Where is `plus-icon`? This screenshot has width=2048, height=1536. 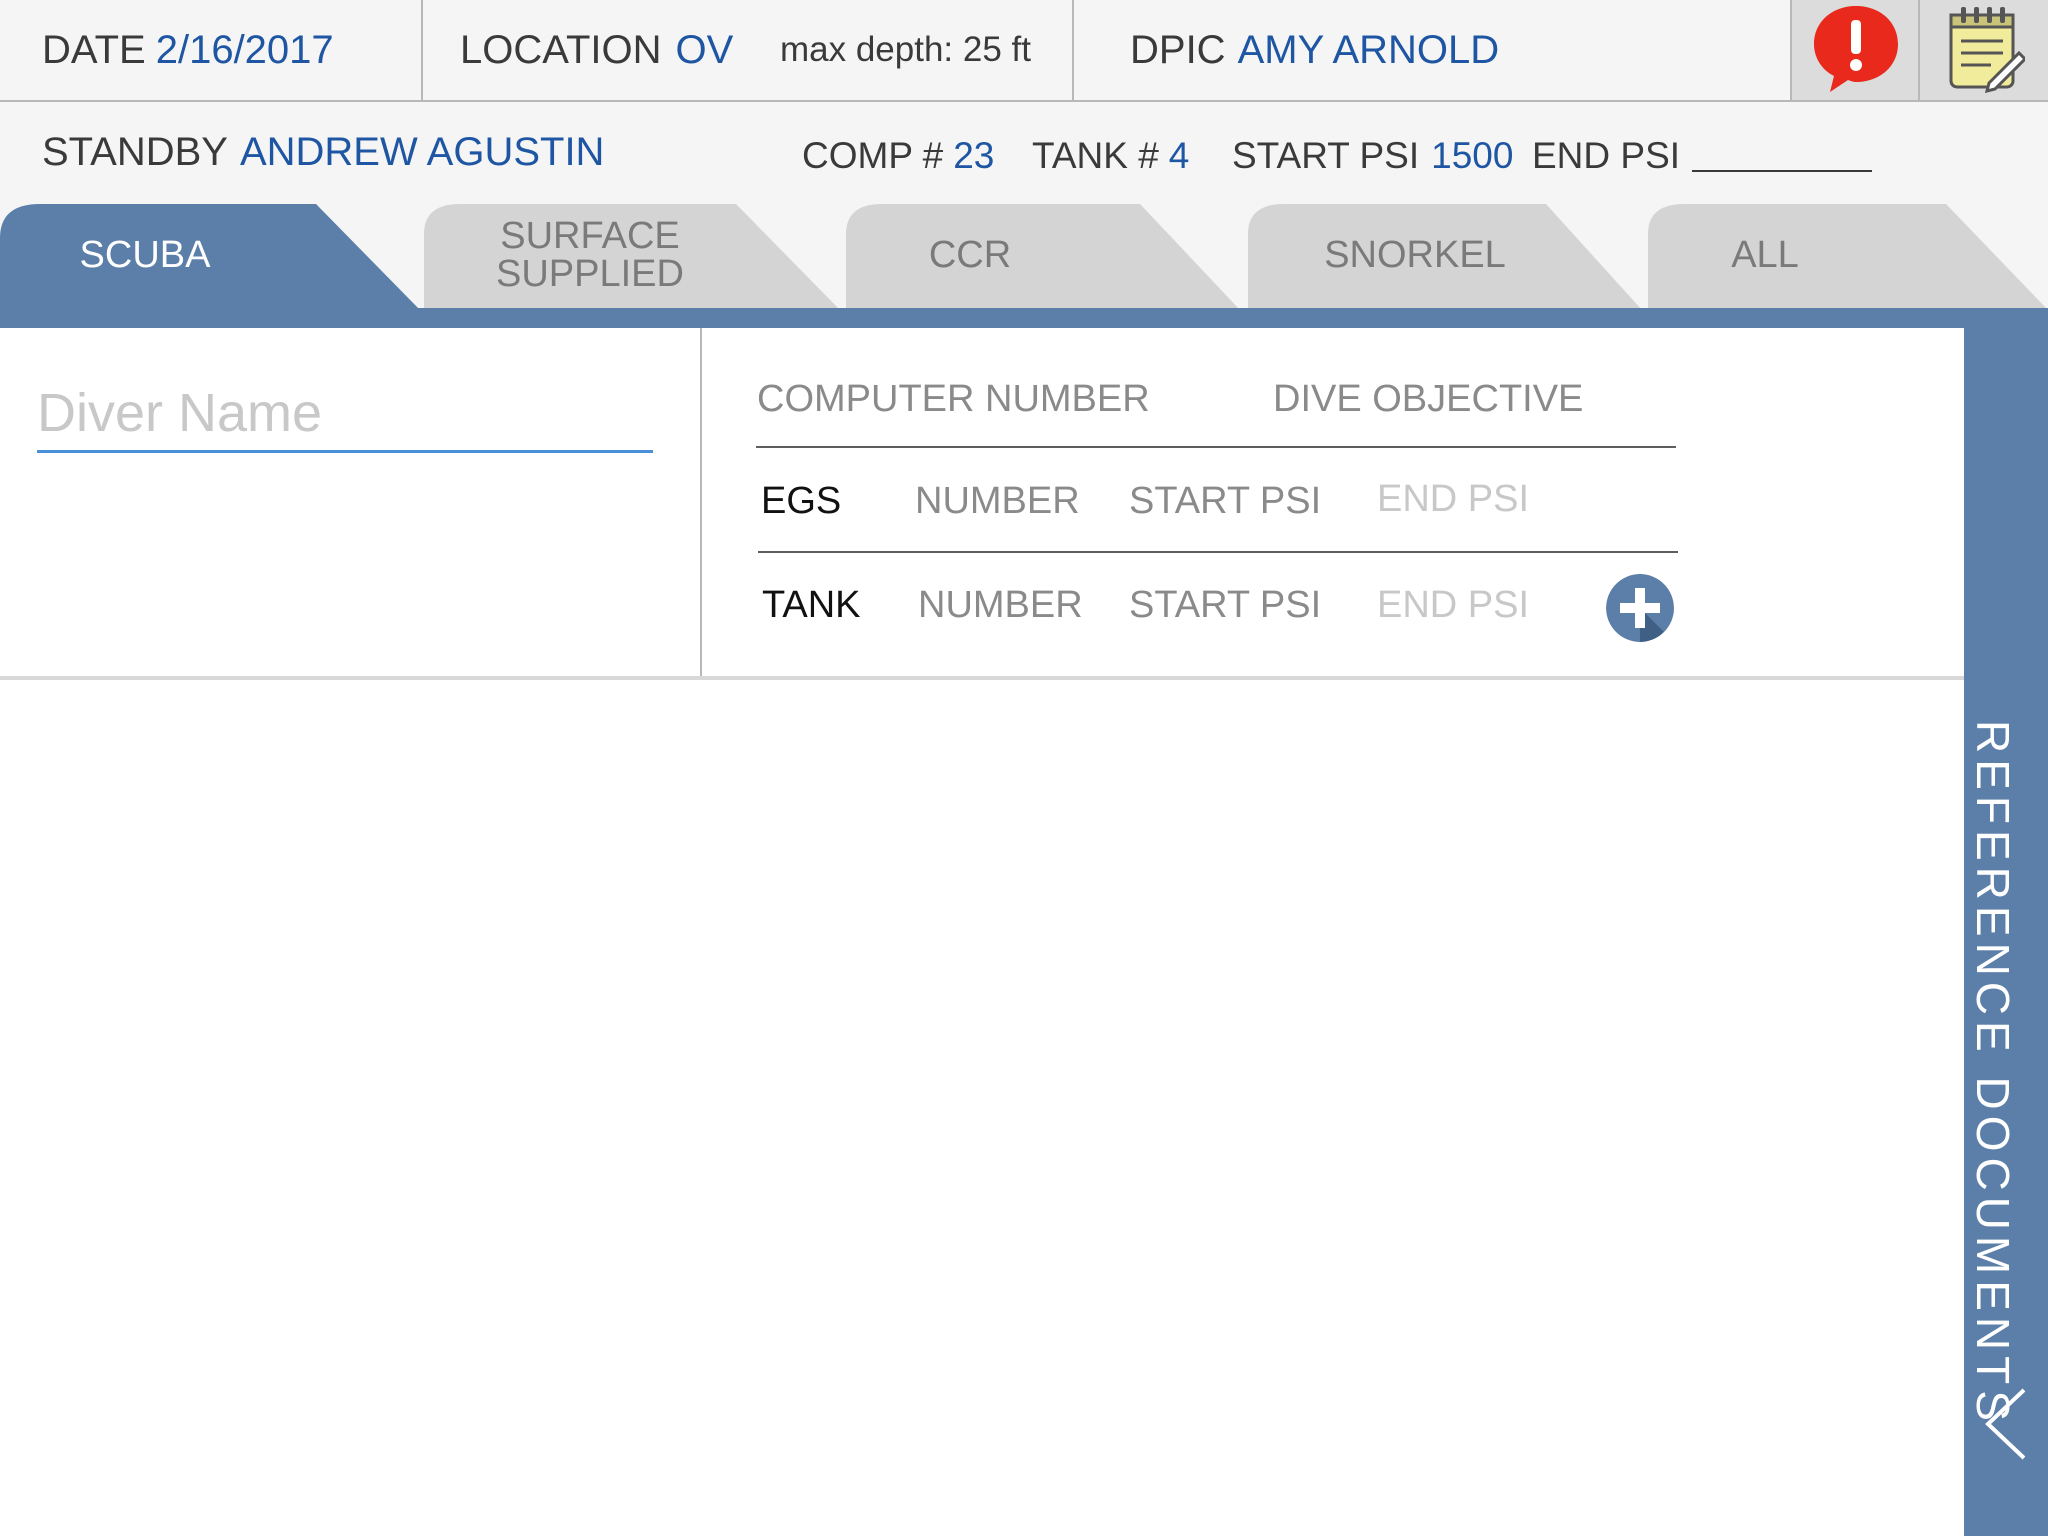
plus-icon is located at coordinates (1640, 608).